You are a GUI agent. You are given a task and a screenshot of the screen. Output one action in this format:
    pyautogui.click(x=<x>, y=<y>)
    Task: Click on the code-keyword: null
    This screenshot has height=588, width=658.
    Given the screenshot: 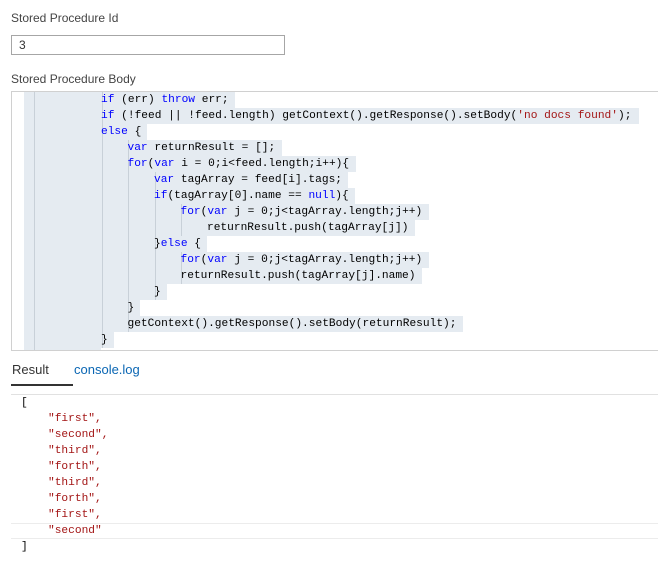 What is the action you would take?
    pyautogui.click(x=322, y=196)
    